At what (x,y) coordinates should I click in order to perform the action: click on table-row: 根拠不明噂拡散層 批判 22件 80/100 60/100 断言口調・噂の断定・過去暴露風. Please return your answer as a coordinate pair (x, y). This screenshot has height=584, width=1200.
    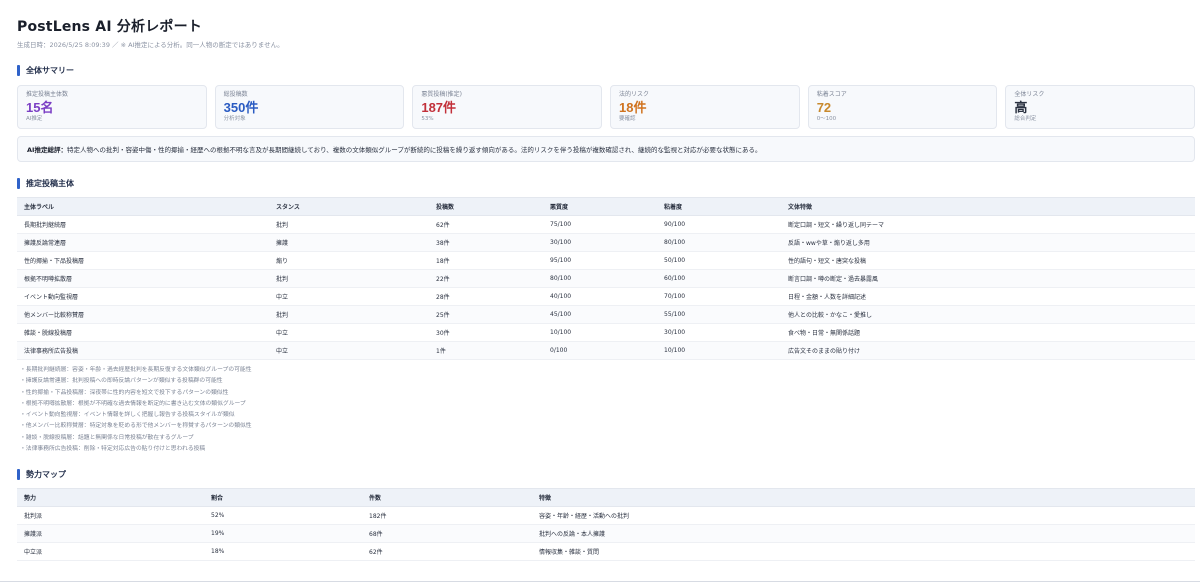
    Looking at the image, I should click on (606, 278).